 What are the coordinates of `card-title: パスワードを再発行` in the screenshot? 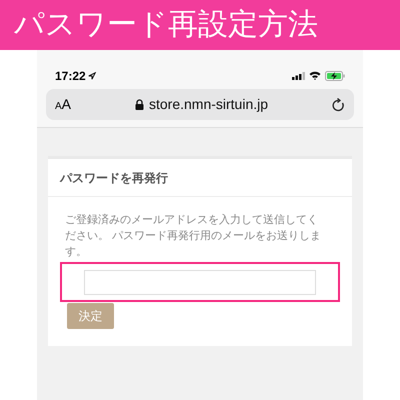 It's located at (114, 178).